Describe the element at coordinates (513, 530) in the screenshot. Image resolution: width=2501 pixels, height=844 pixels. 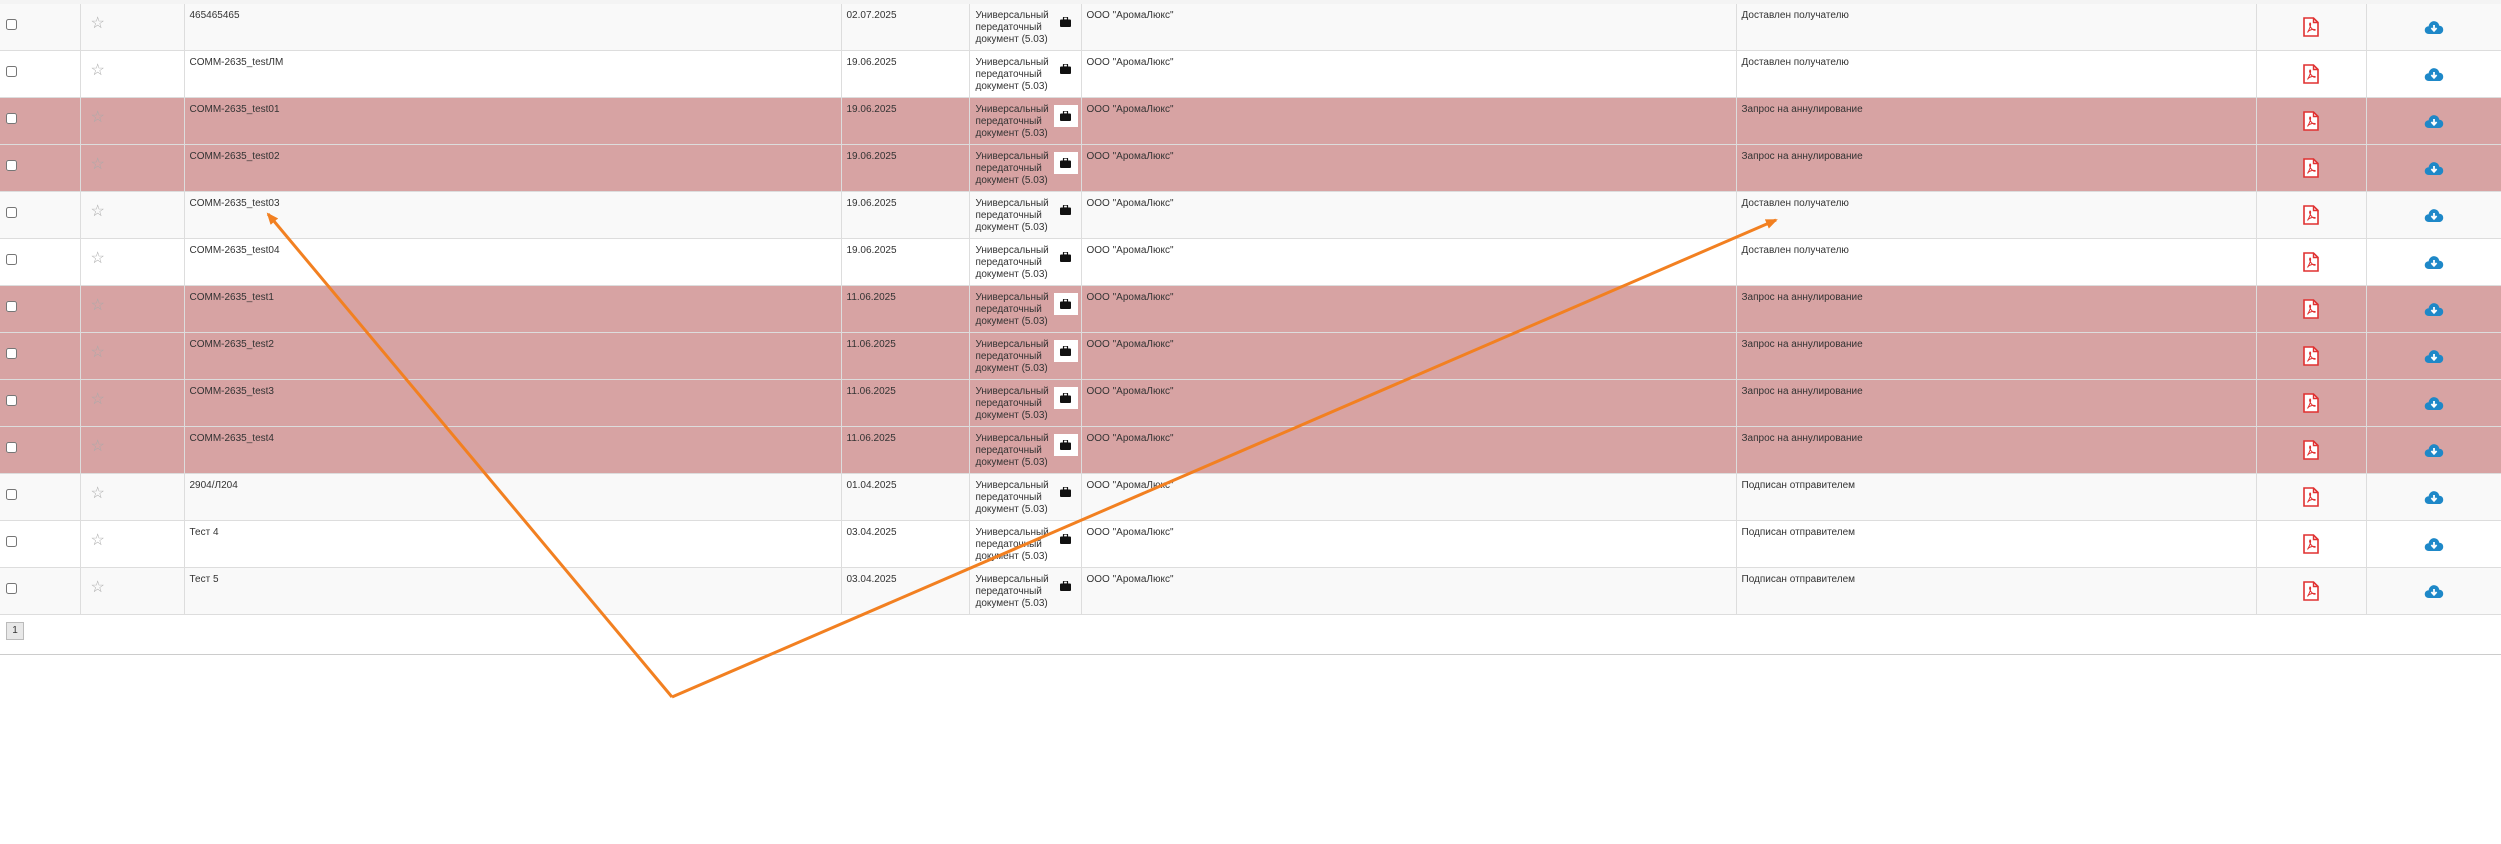
I see `document-number: Тест 4` at that location.